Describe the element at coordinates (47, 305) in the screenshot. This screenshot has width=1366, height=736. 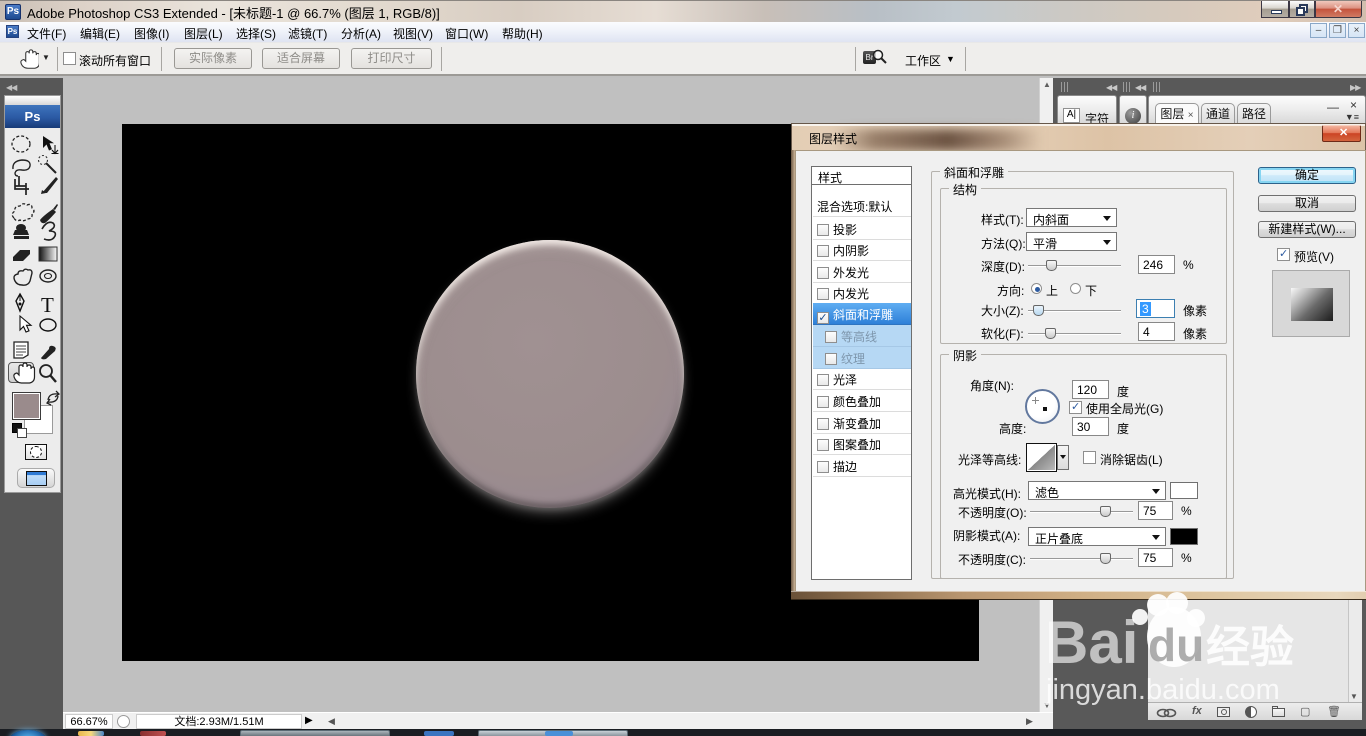
I see `svg-text: T` at that location.